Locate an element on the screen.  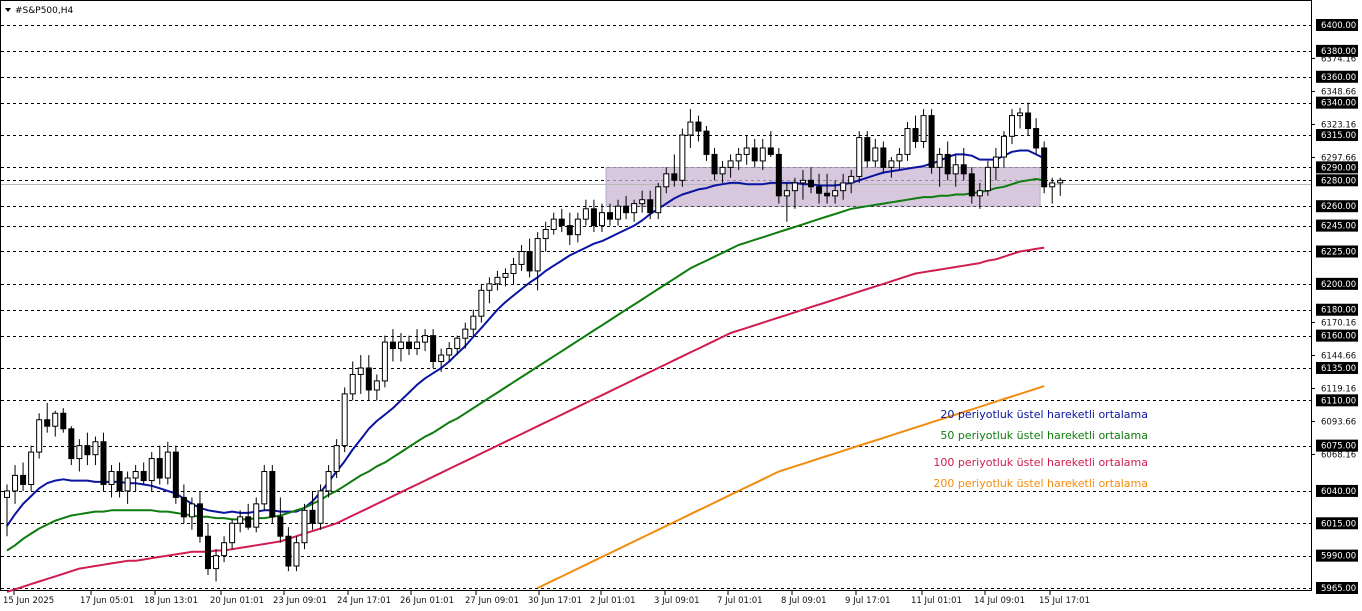
time-tick-label: 24 Jun 17:01 is located at coordinates (364, 601).